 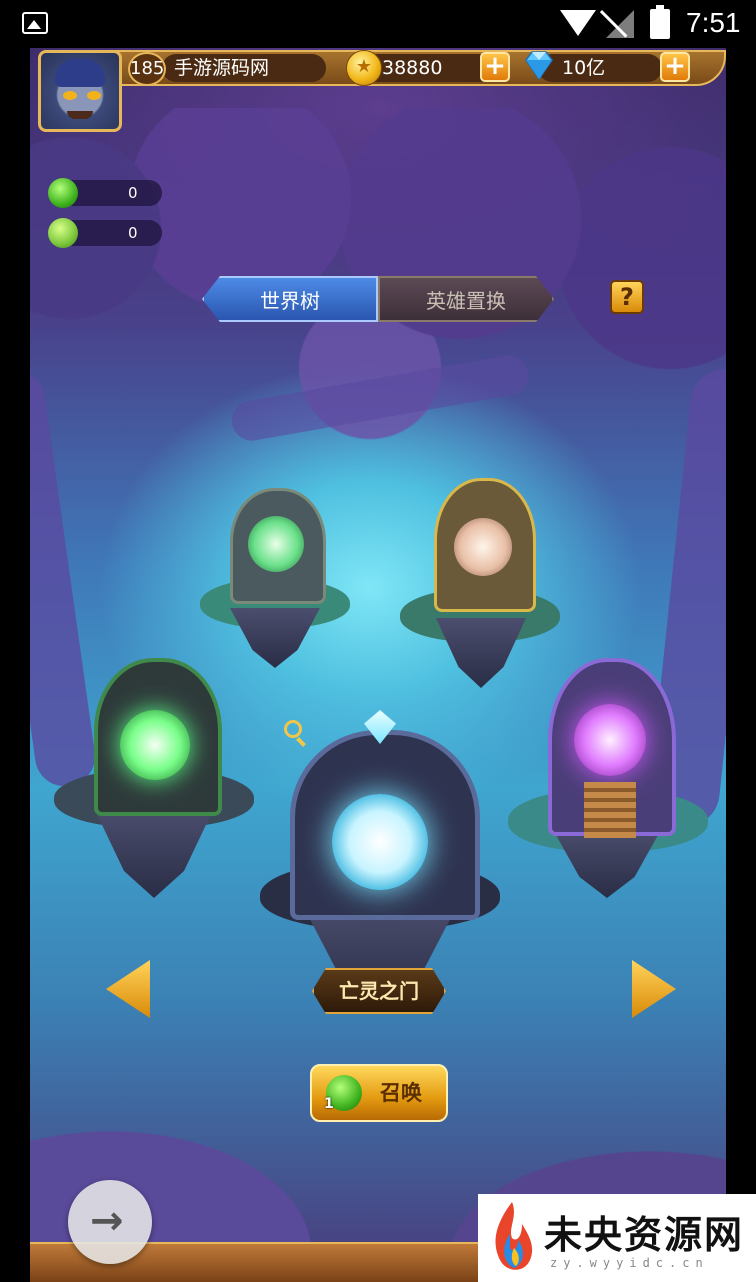 I want to click on wifi-icon, so click(x=578, y=23).